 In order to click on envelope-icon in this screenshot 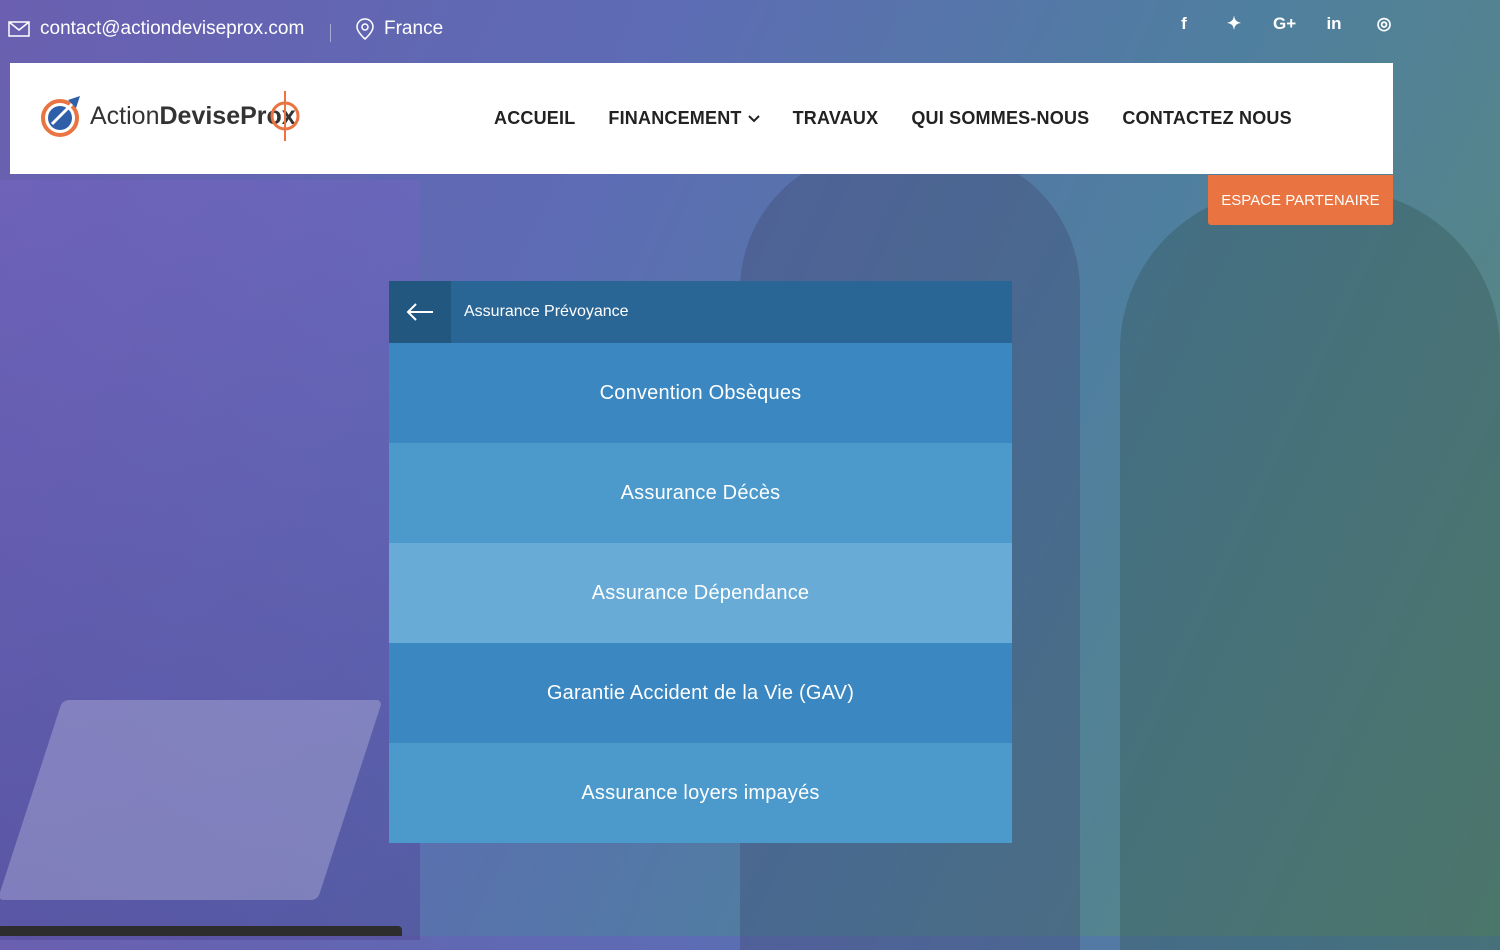, I will do `click(19, 29)`.